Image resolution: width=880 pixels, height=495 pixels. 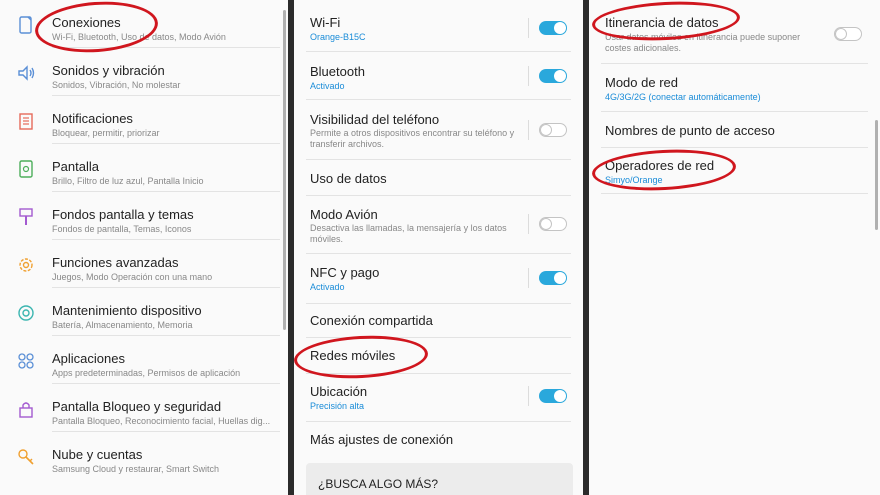 I want to click on data-usage-row: Uso de datos, so click(x=438, y=178).